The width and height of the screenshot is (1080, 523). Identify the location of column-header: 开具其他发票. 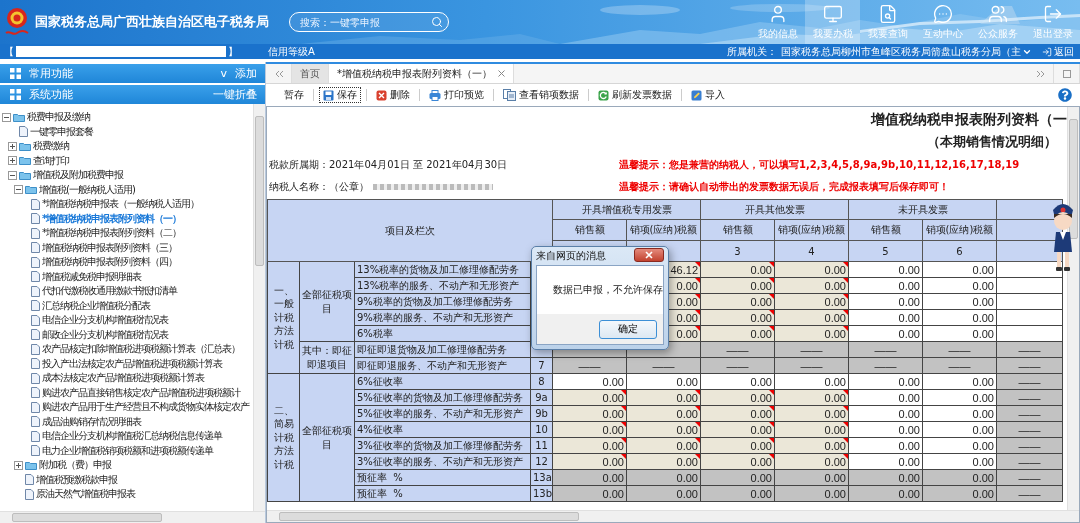
(774, 209).